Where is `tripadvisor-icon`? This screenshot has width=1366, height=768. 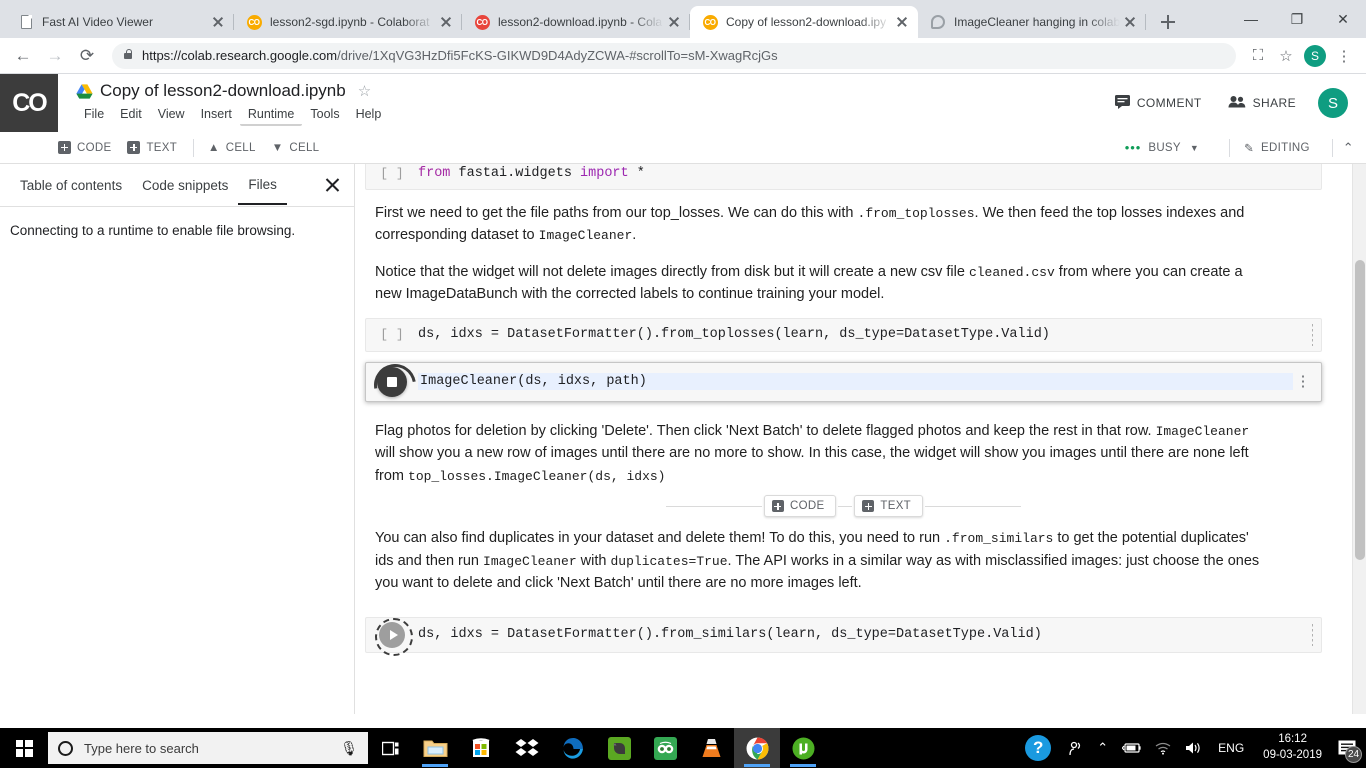 tripadvisor-icon is located at coordinates (665, 748).